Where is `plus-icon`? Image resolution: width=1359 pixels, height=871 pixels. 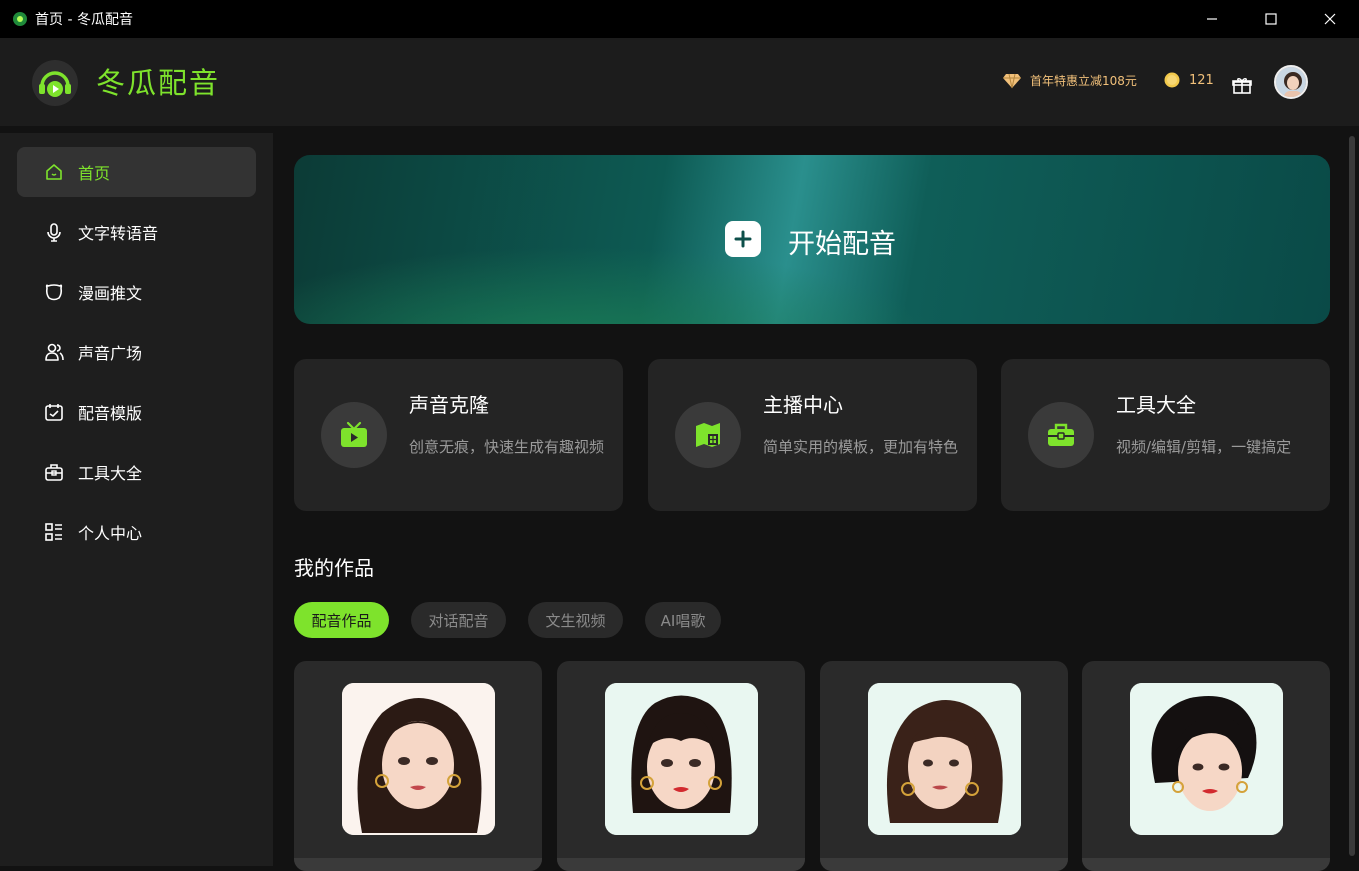 plus-icon is located at coordinates (743, 239).